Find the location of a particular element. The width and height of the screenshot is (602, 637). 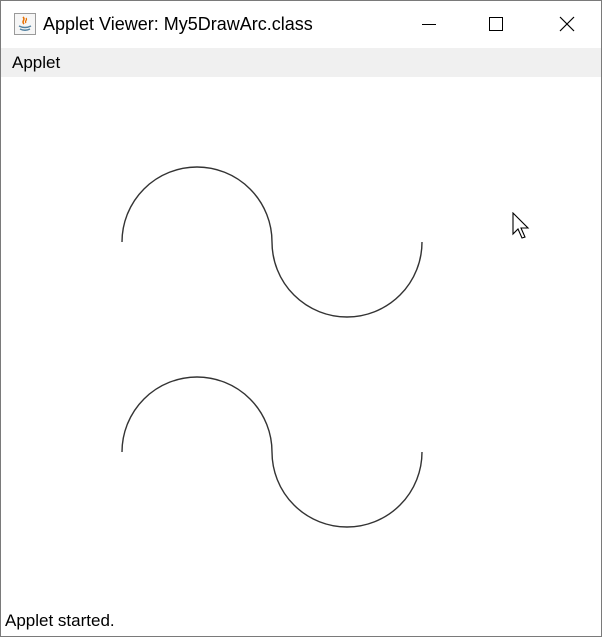

close-button is located at coordinates (567, 24).